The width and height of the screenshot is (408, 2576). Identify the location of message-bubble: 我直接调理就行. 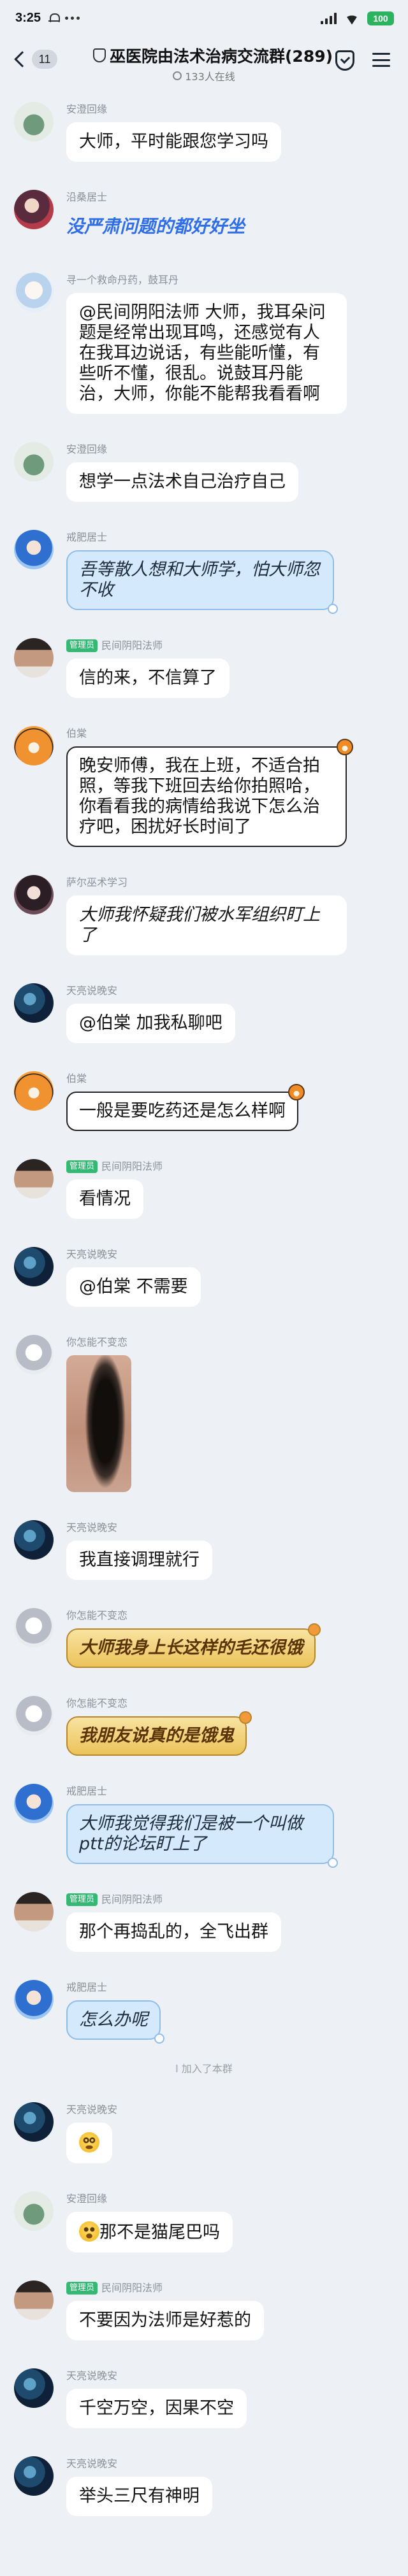
(139, 1561).